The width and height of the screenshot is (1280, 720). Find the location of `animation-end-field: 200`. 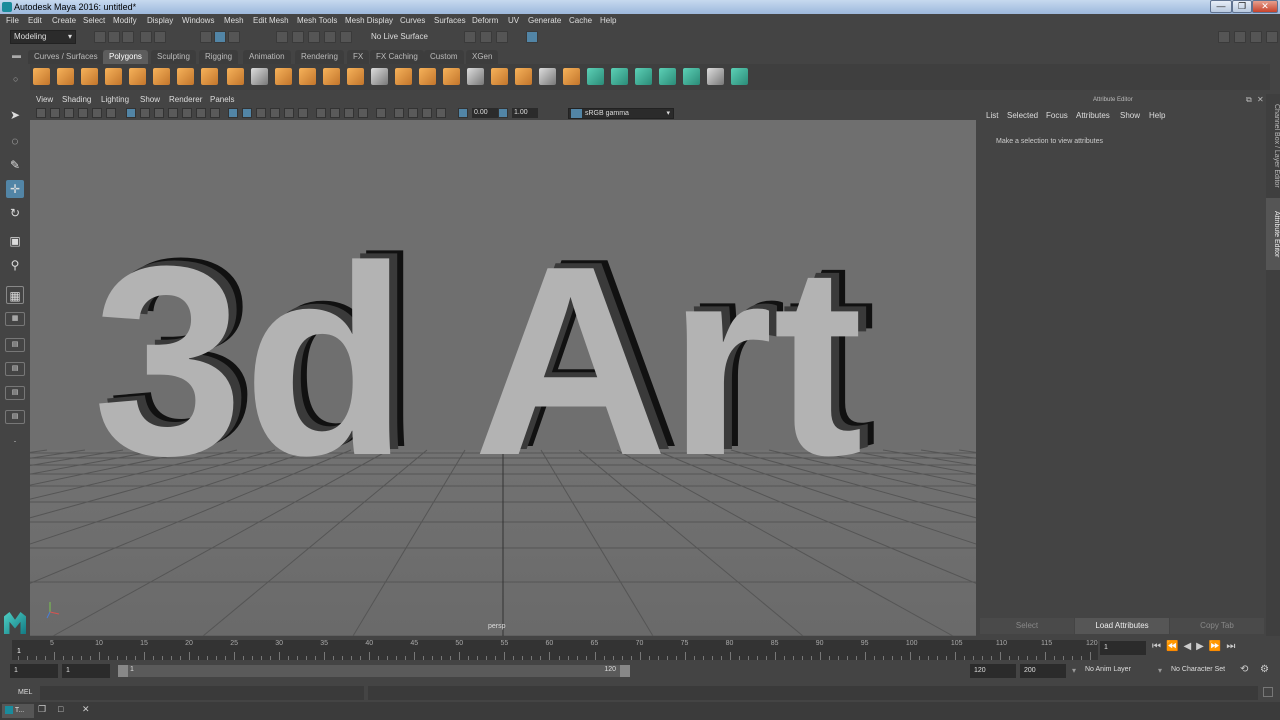

animation-end-field: 200 is located at coordinates (1043, 671).